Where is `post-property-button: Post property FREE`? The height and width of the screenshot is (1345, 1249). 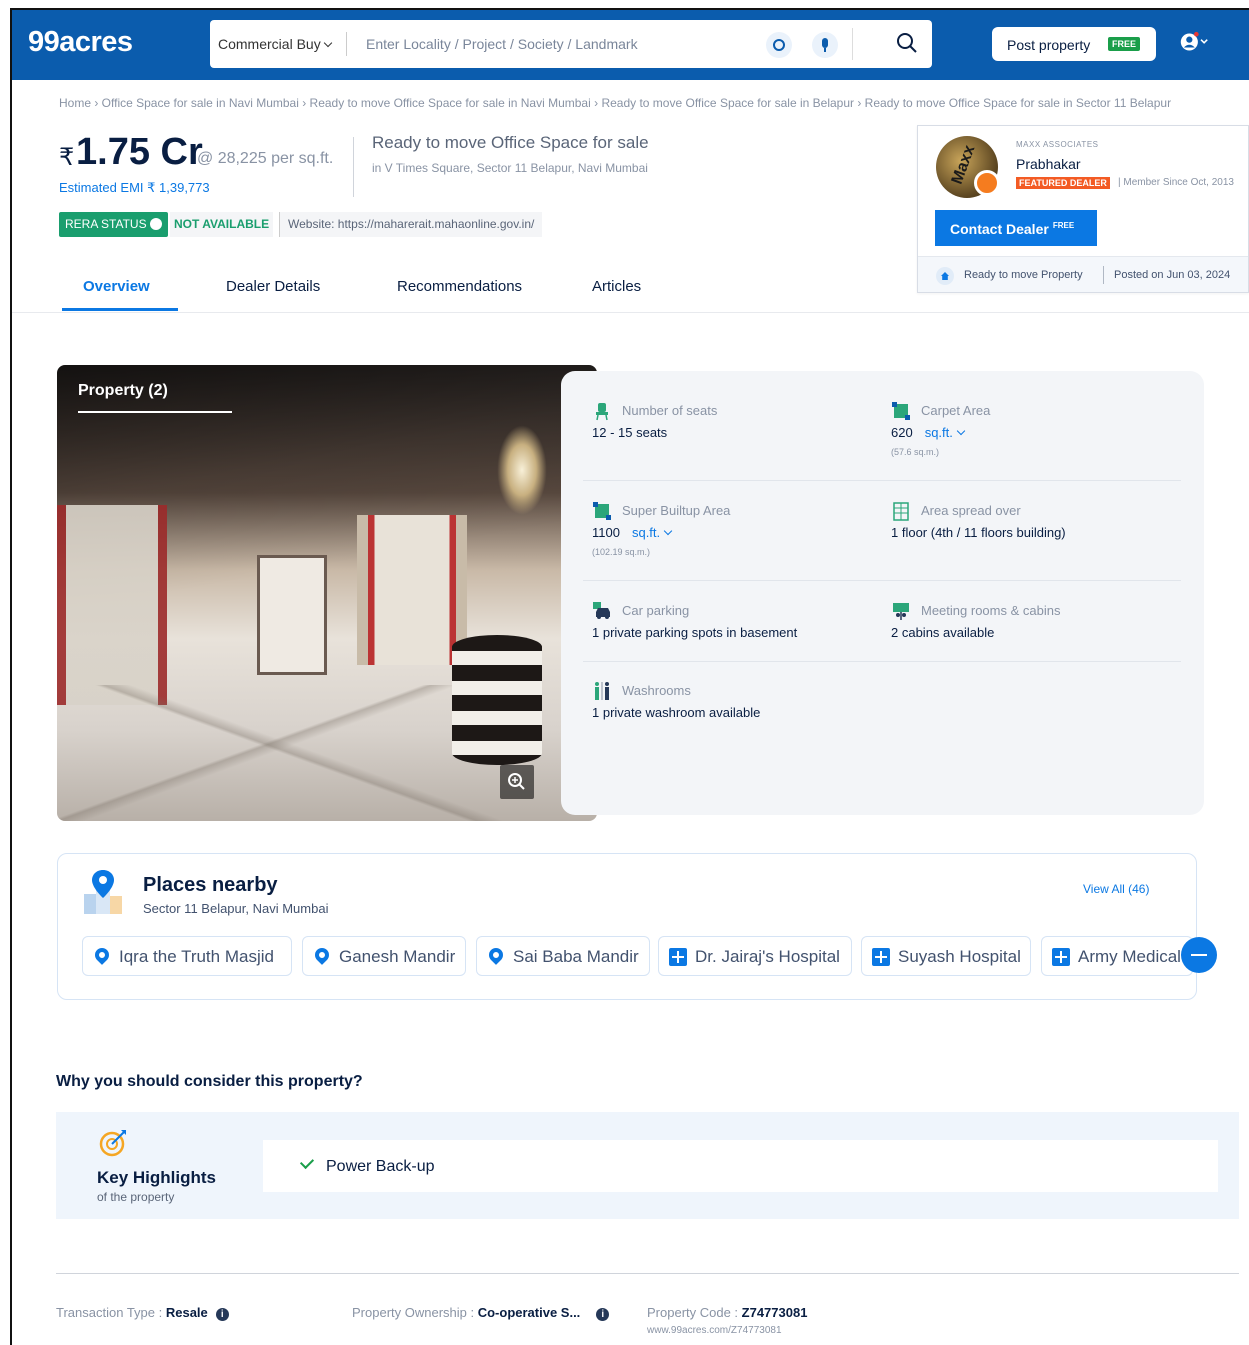
post-property-button: Post property FREE is located at coordinates (1074, 44).